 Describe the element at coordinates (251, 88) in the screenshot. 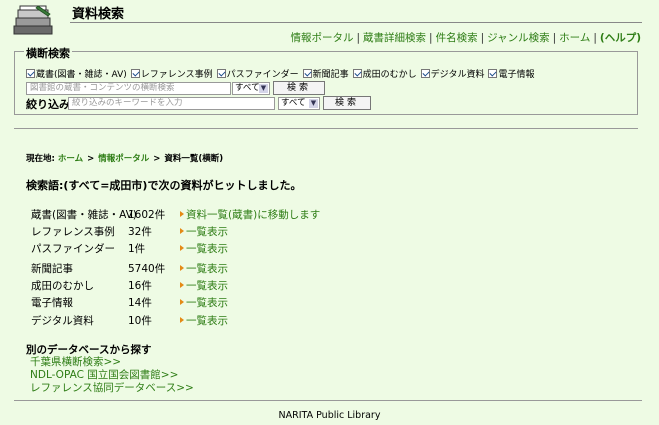

I see `cross-search-select: すべて ▼` at that location.